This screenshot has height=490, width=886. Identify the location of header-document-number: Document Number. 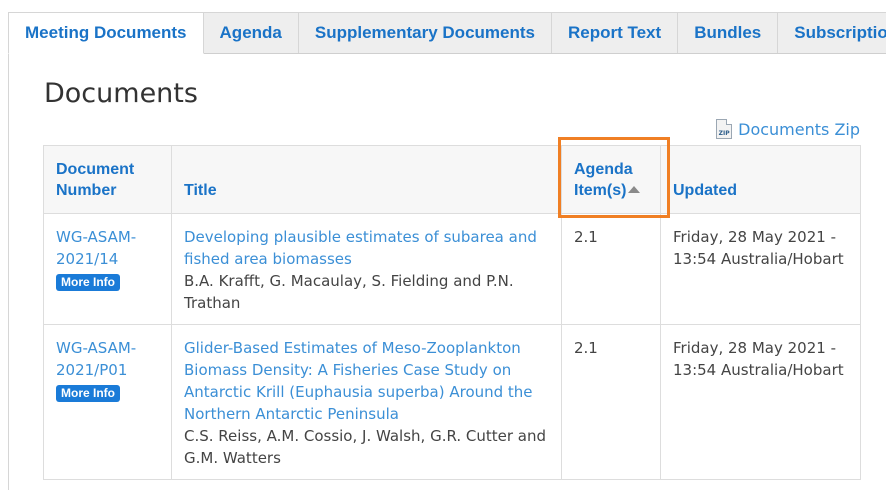
(107, 179).